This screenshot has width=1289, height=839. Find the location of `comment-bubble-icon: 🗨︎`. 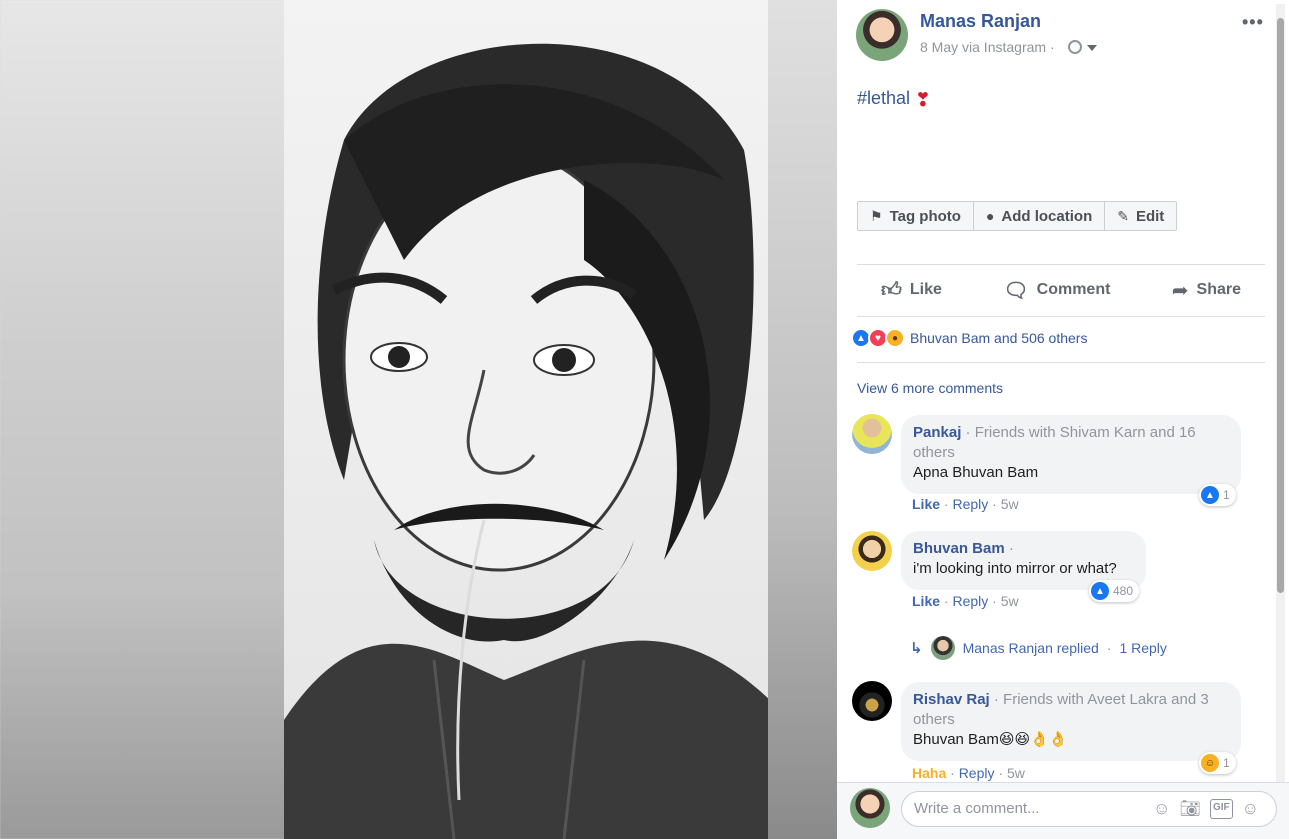

comment-bubble-icon: 🗨︎ is located at coordinates (1016, 290).